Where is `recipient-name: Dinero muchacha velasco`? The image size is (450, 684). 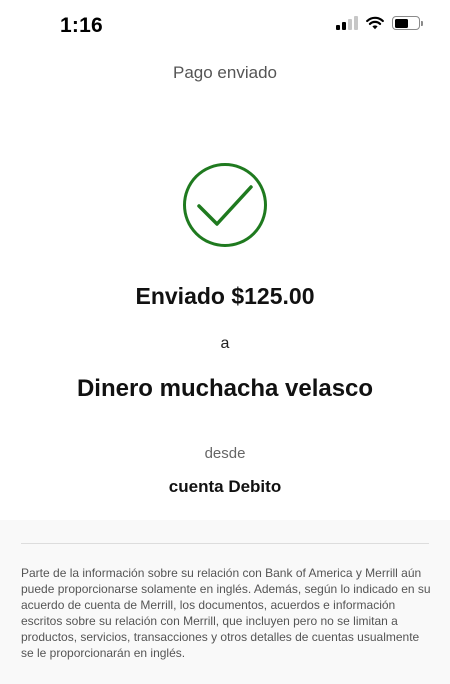 recipient-name: Dinero muchacha velasco is located at coordinates (225, 388).